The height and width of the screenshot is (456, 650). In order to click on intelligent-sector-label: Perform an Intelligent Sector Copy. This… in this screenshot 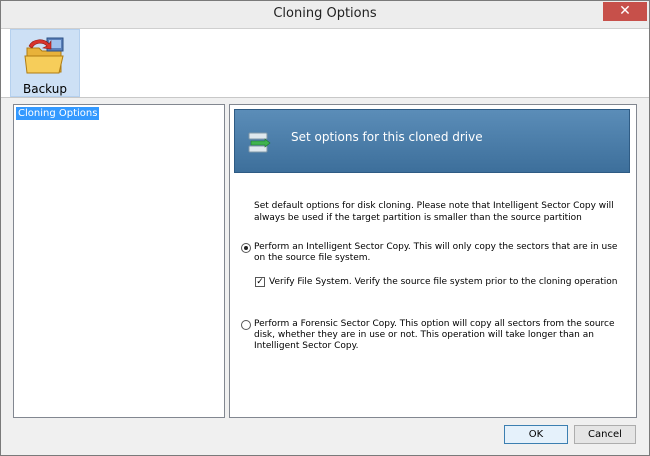, I will do `click(436, 252)`.